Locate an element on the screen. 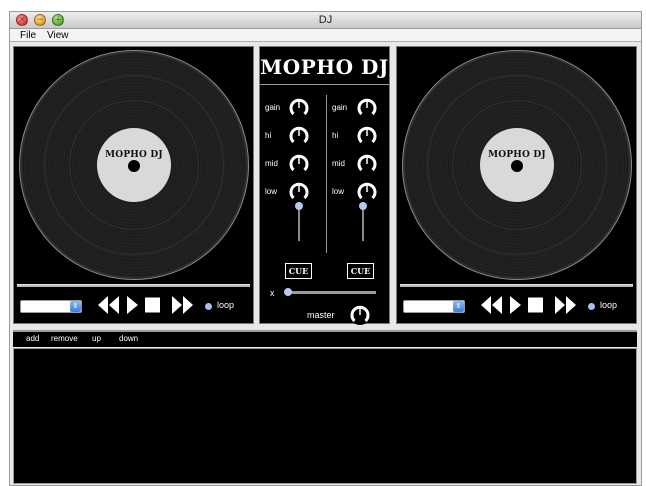 The width and height of the screenshot is (646, 486). loop-toggle-right is located at coordinates (591, 306).